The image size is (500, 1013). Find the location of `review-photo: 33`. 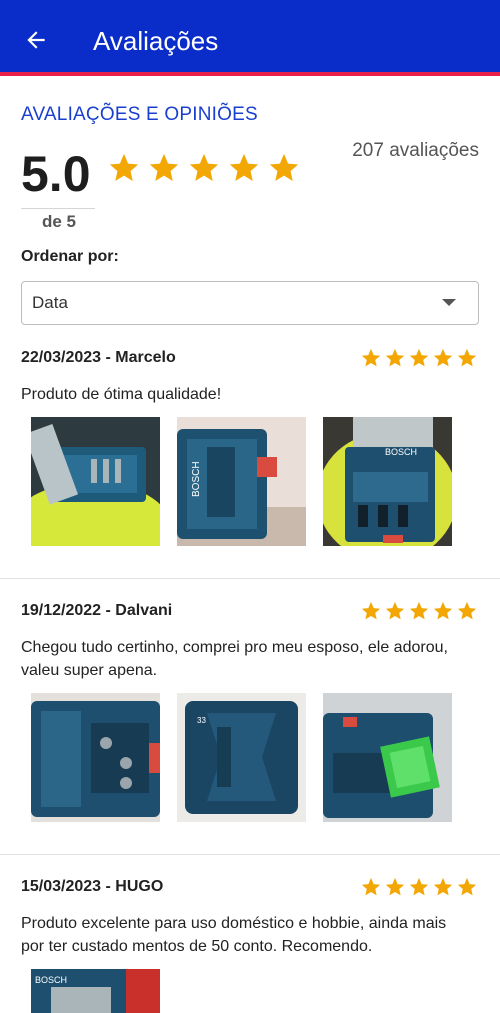

review-photo: 33 is located at coordinates (241, 757).